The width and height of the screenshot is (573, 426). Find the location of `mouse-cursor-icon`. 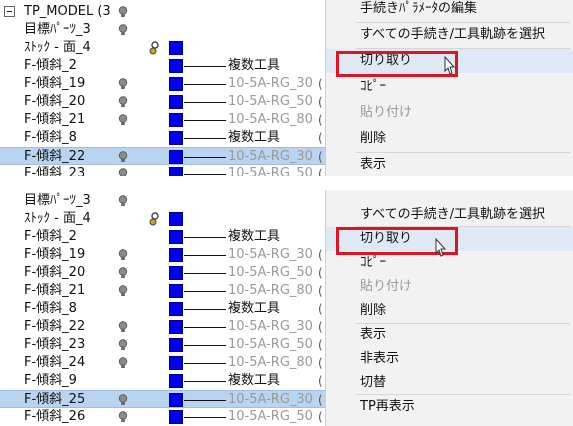

mouse-cursor-icon is located at coordinates (441, 247).